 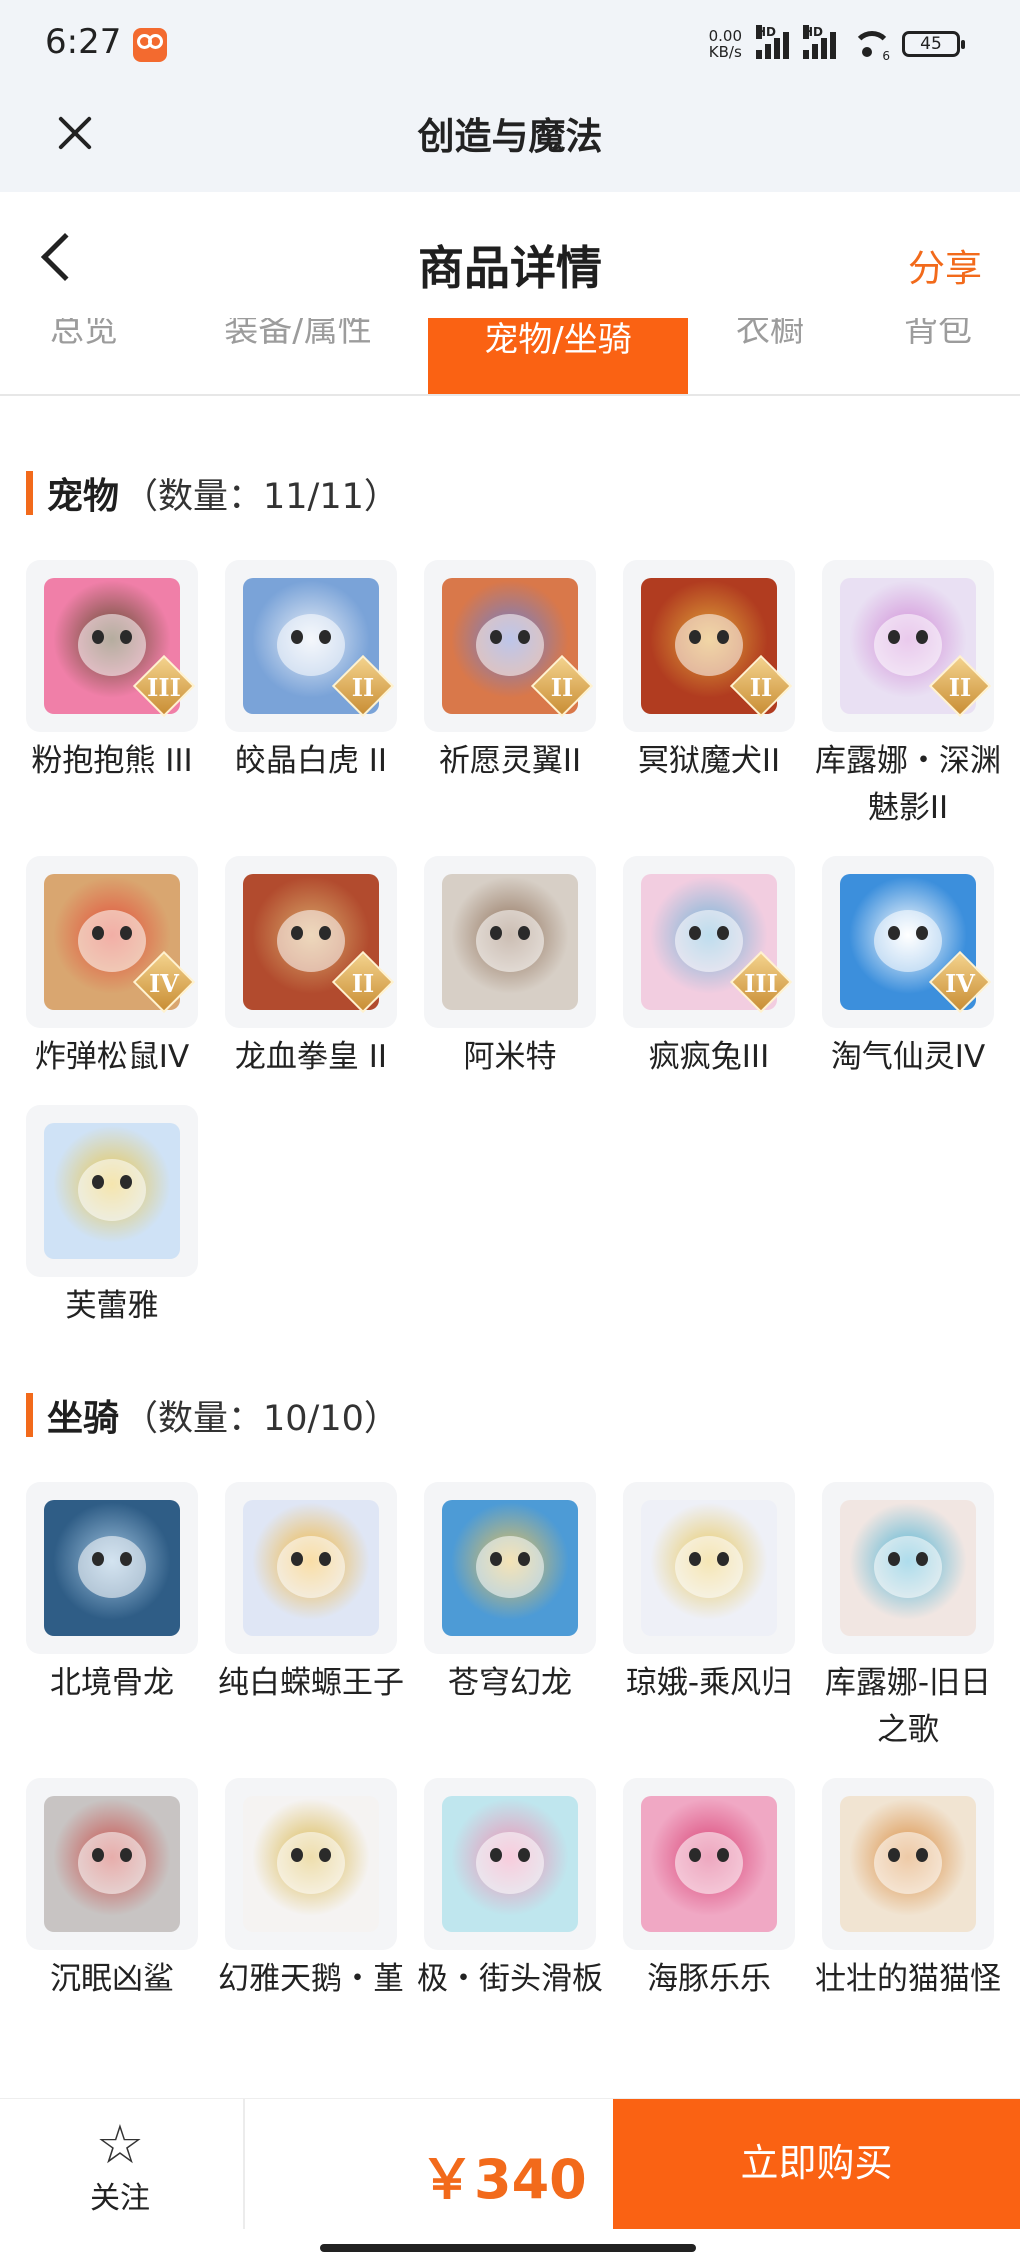 I want to click on network-speed: 0.00 KB/s, so click(x=725, y=44).